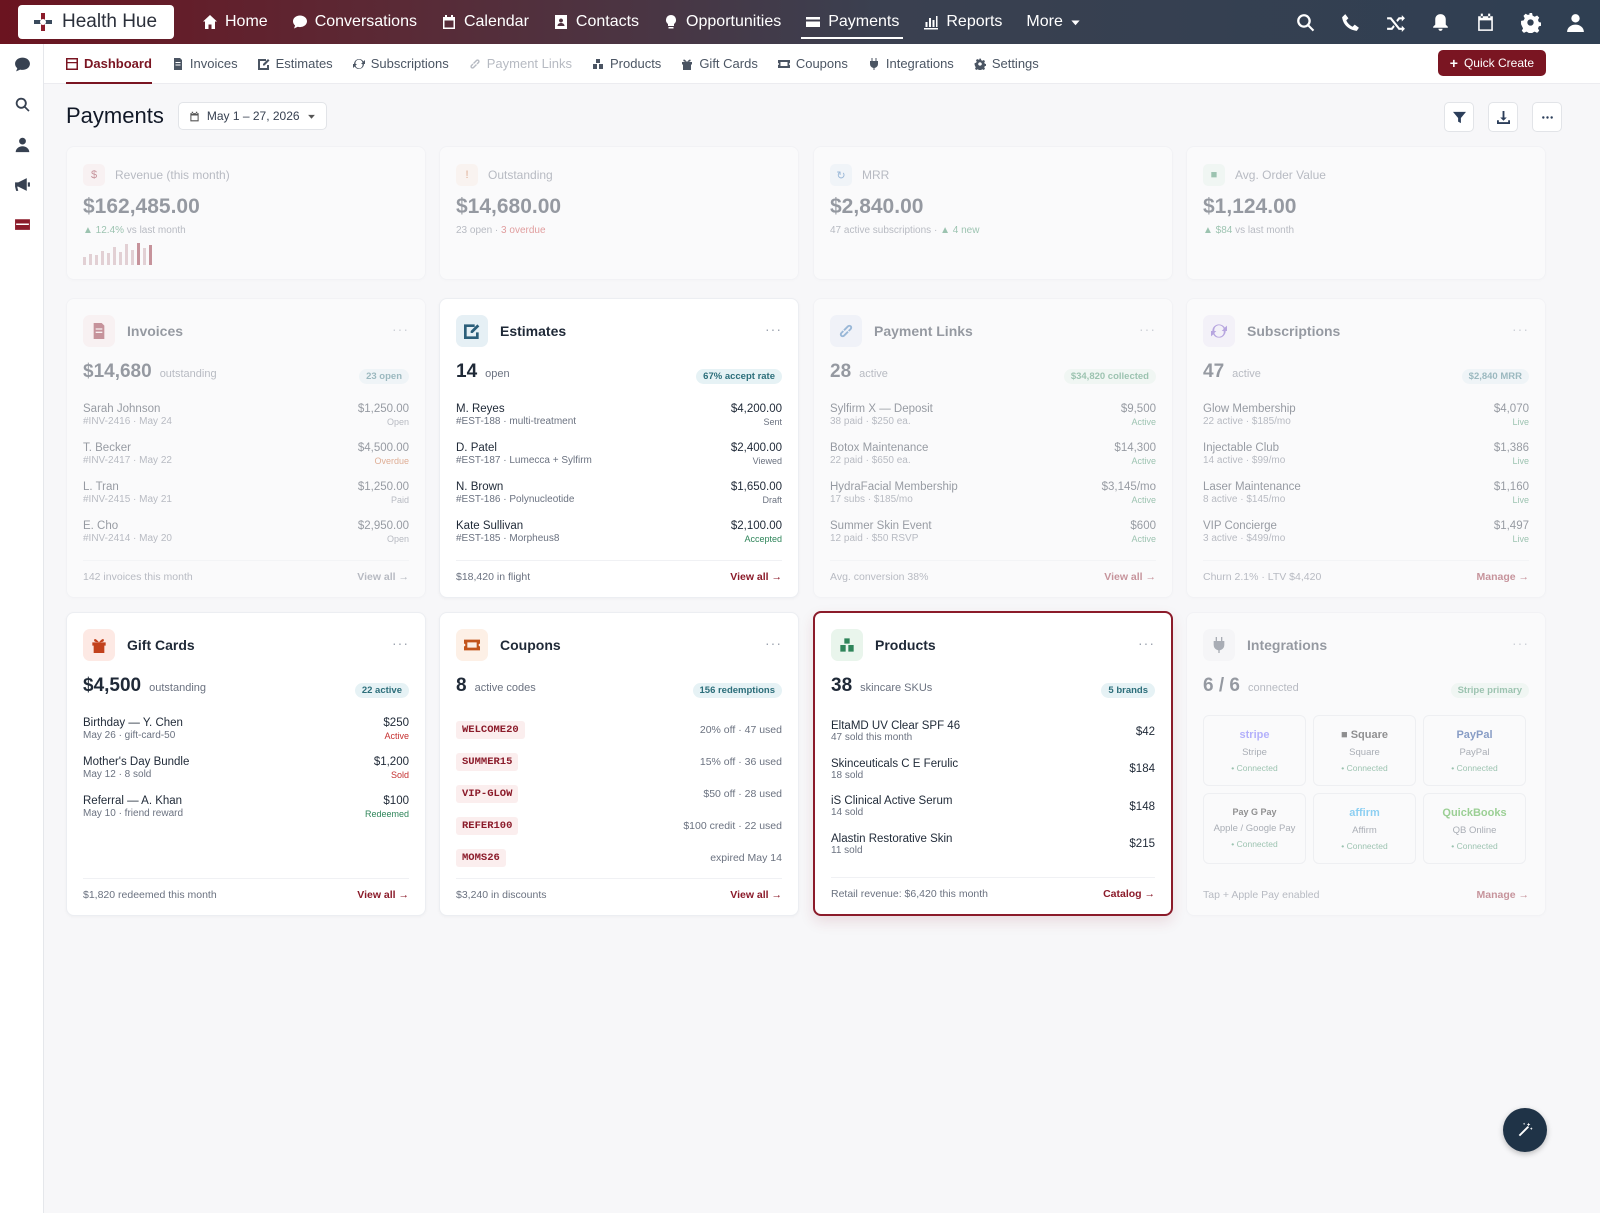  What do you see at coordinates (22, 64) in the screenshot?
I see `sidebar-item-conversations` at bounding box center [22, 64].